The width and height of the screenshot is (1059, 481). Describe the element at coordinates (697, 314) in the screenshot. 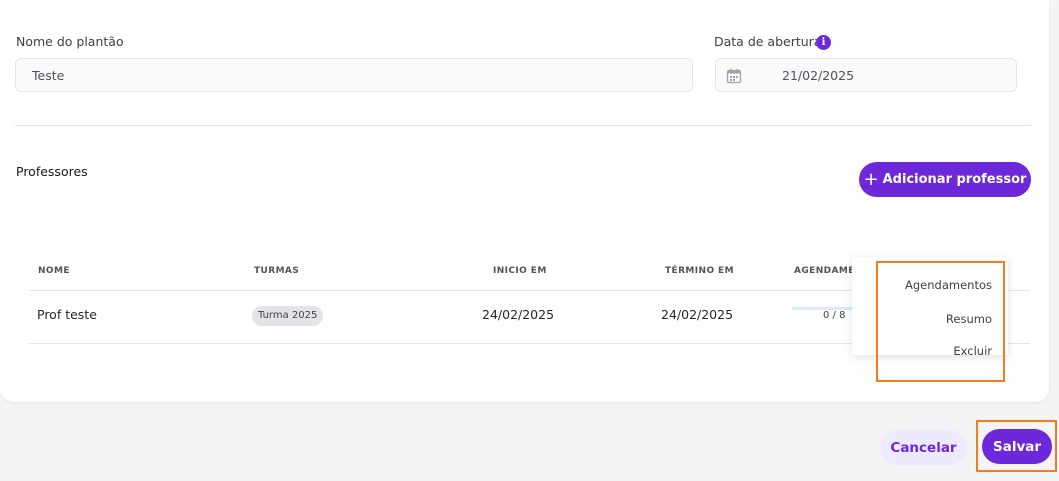

I see `row-end-date: 24/02/2025` at that location.